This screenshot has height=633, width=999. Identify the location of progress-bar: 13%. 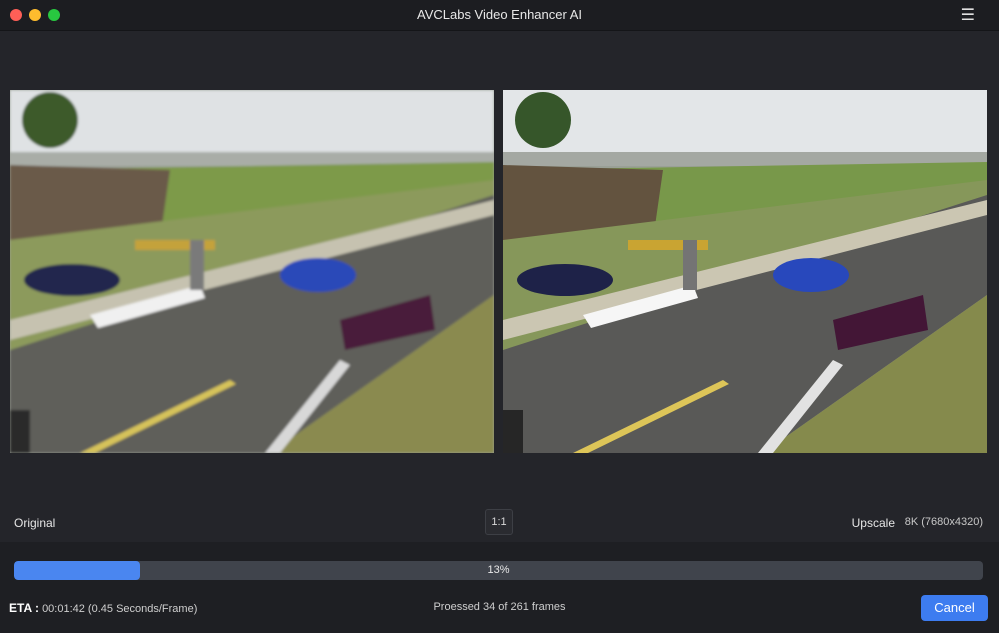
(498, 570).